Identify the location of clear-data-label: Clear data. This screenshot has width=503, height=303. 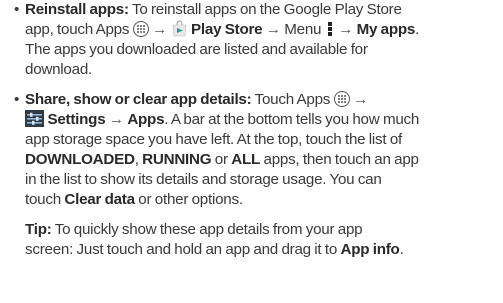
(99, 199).